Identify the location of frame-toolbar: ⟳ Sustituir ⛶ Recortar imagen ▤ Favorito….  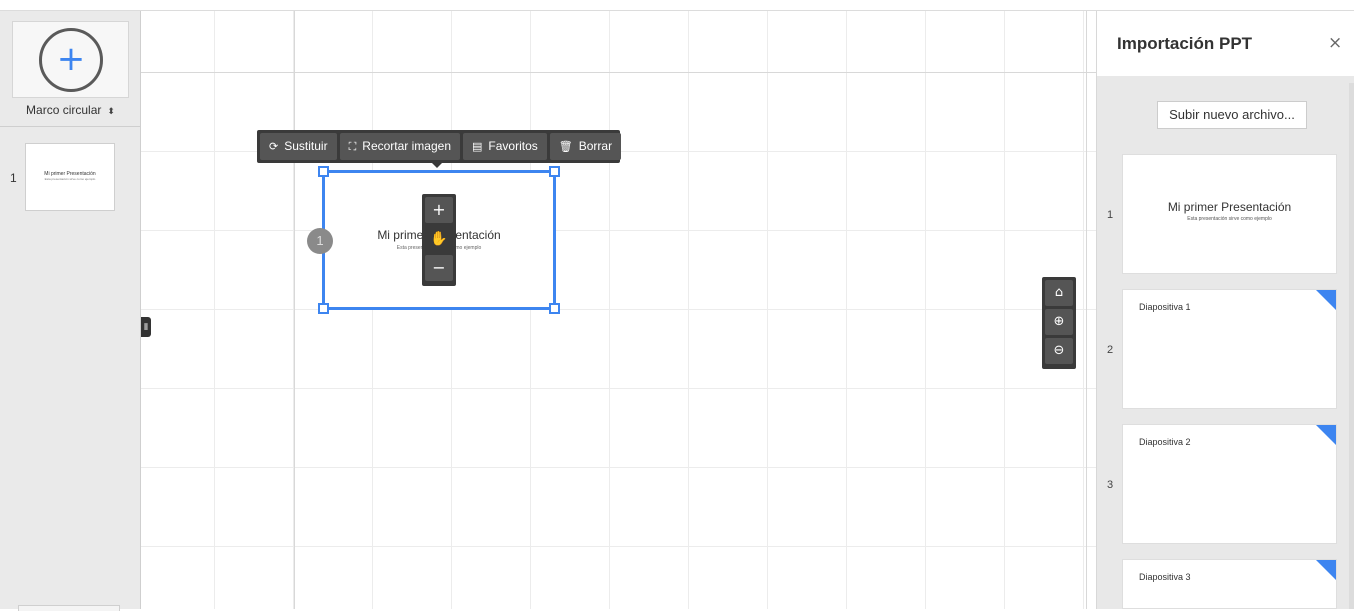
(439, 149).